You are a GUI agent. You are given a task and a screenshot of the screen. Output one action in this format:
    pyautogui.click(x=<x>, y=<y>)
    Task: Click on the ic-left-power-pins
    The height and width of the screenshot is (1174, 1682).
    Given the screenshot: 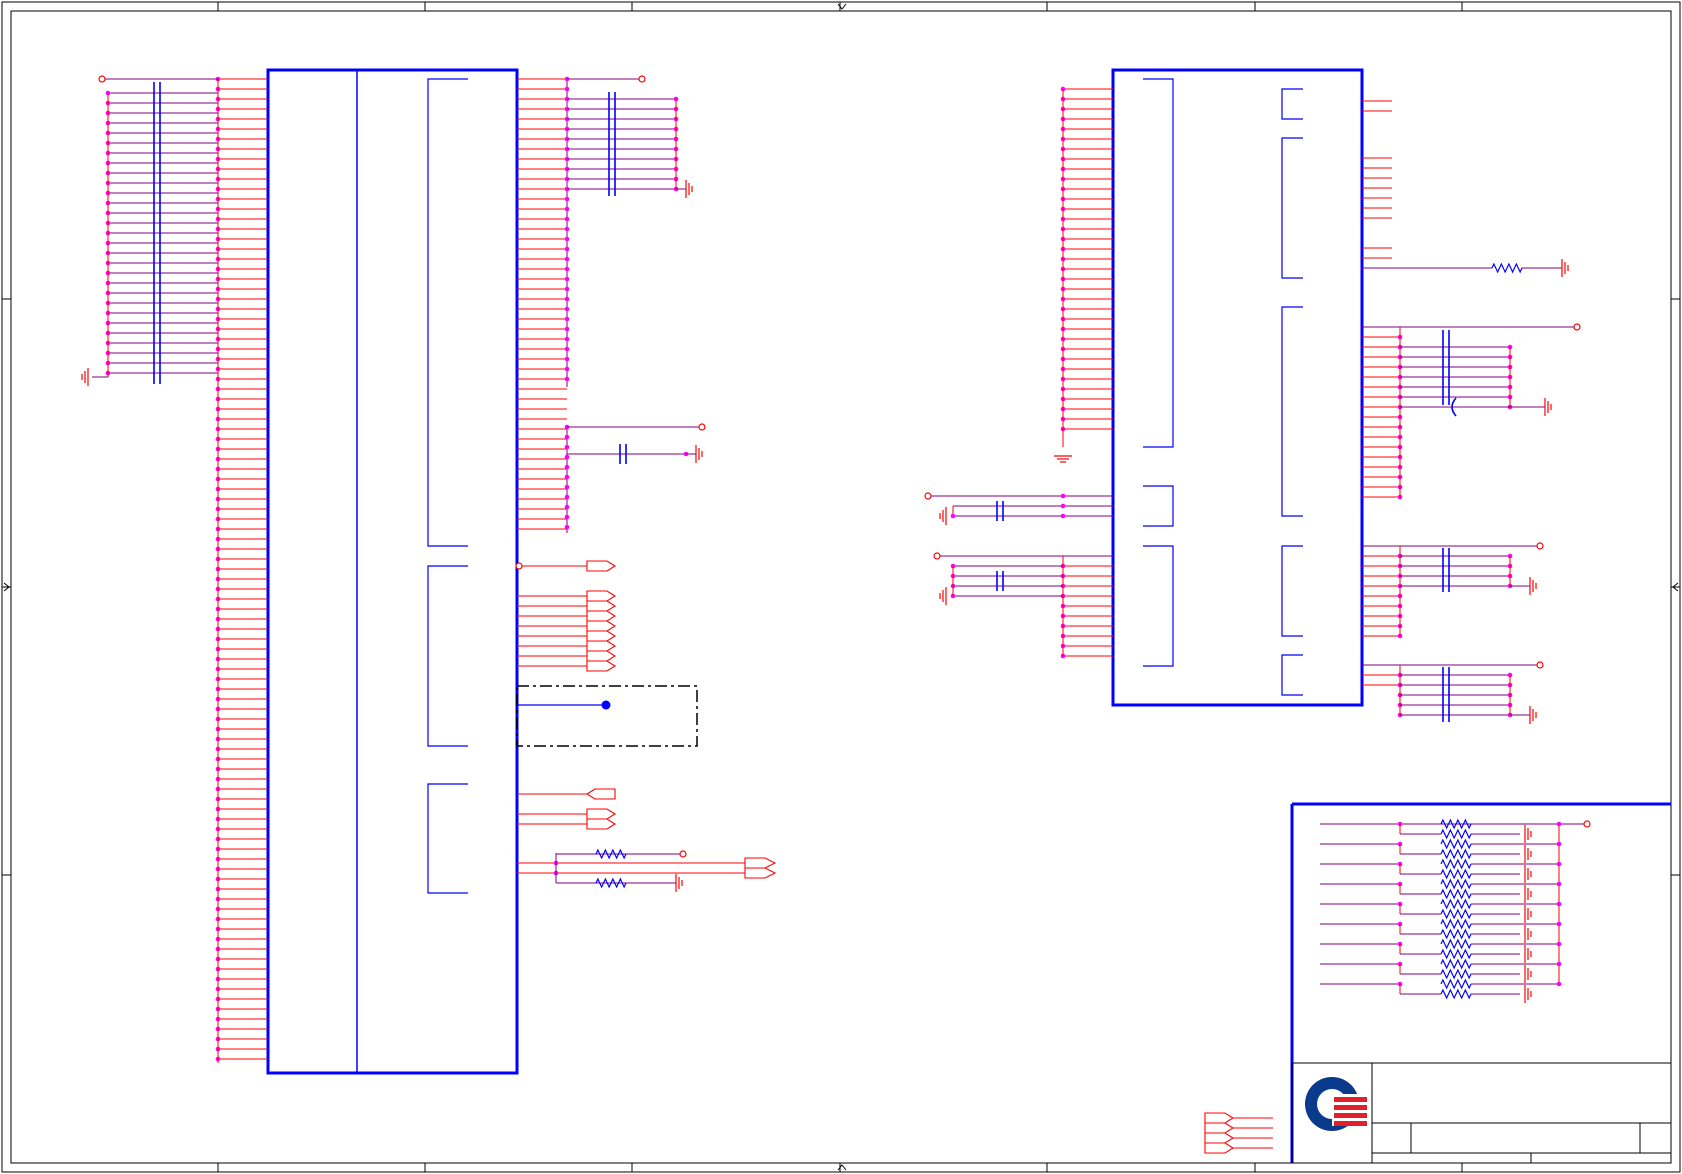 What is the action you would take?
    pyautogui.click(x=241, y=569)
    